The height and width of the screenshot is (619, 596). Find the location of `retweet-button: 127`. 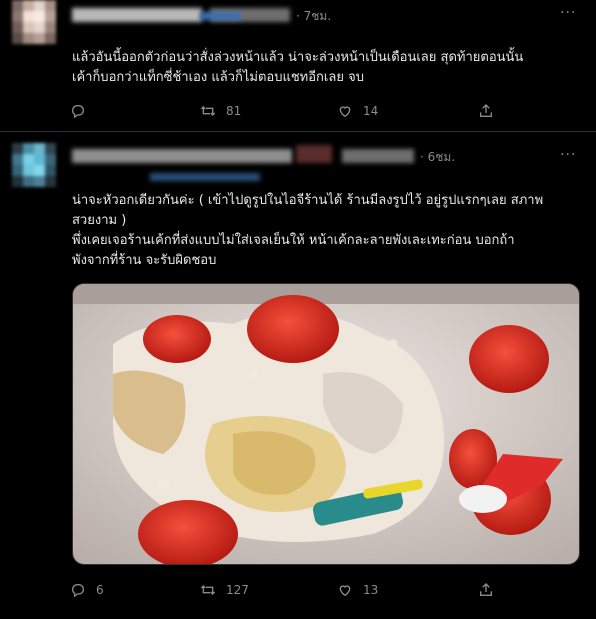

retweet-button: 127 is located at coordinates (224, 590).